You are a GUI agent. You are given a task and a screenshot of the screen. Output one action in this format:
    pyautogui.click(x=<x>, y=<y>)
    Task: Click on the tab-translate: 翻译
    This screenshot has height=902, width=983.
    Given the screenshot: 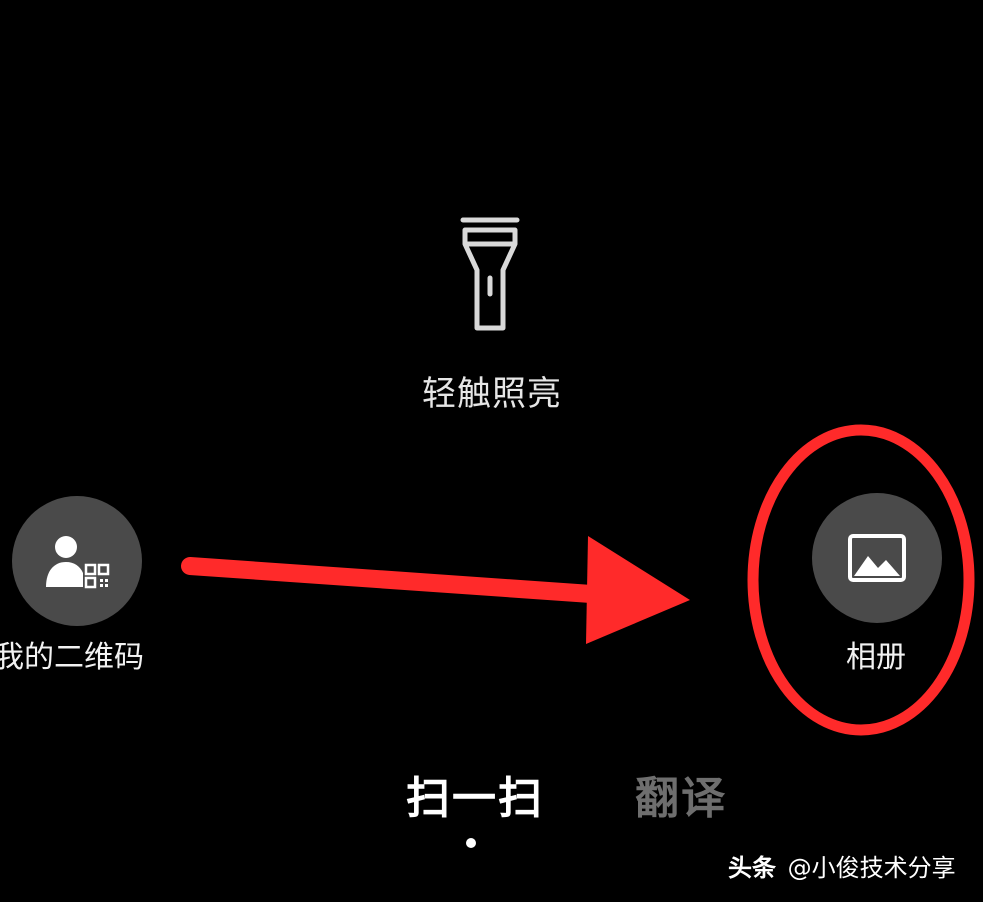 What is the action you would take?
    pyautogui.click(x=681, y=794)
    